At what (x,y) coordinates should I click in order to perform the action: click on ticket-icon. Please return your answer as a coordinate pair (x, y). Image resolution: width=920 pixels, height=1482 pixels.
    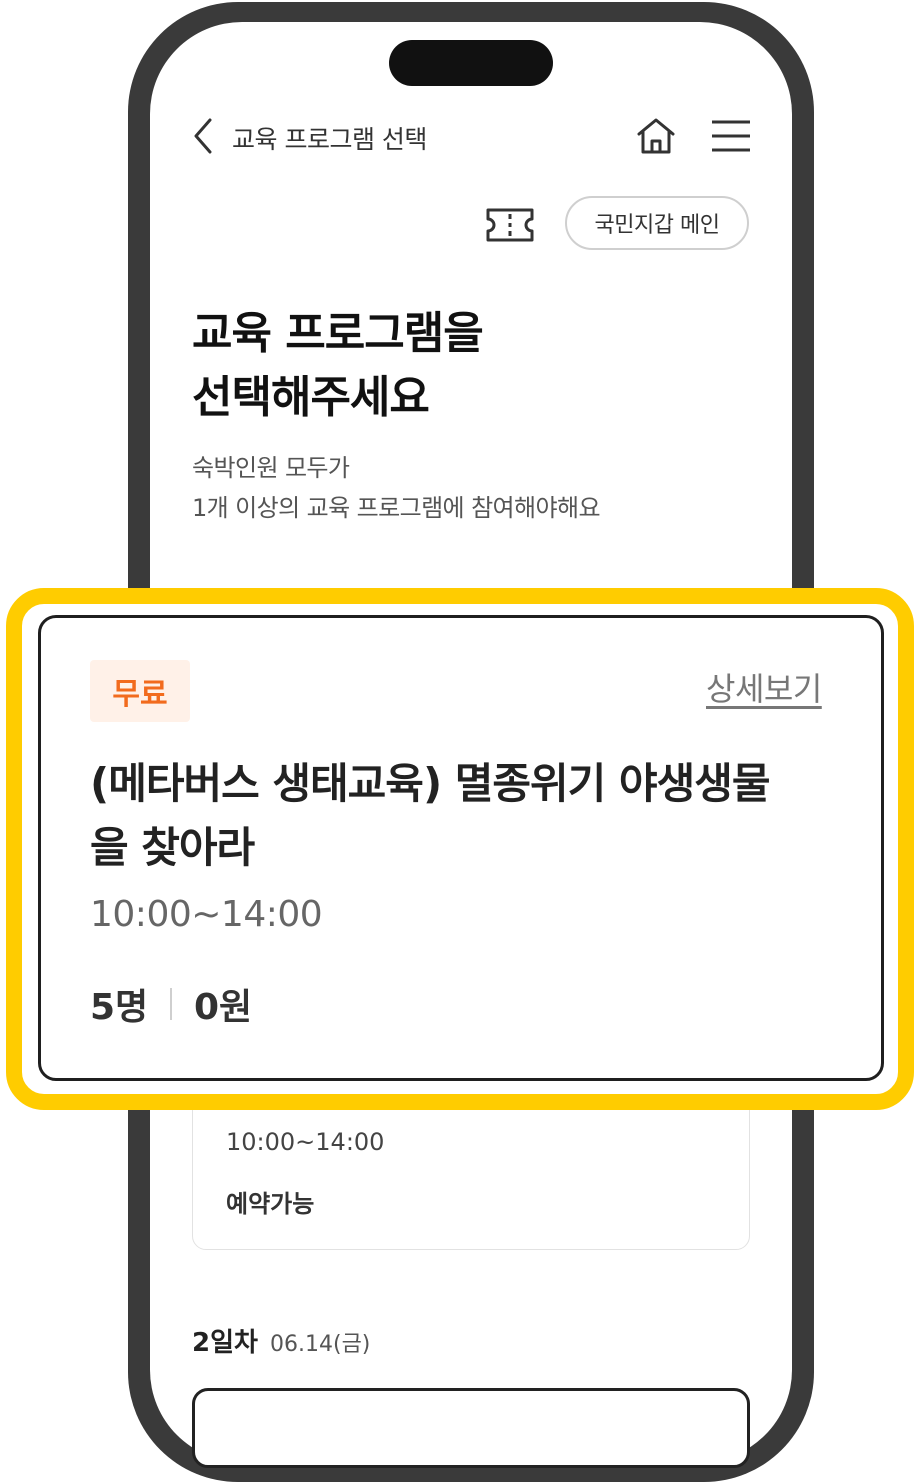
    Looking at the image, I should click on (510, 225).